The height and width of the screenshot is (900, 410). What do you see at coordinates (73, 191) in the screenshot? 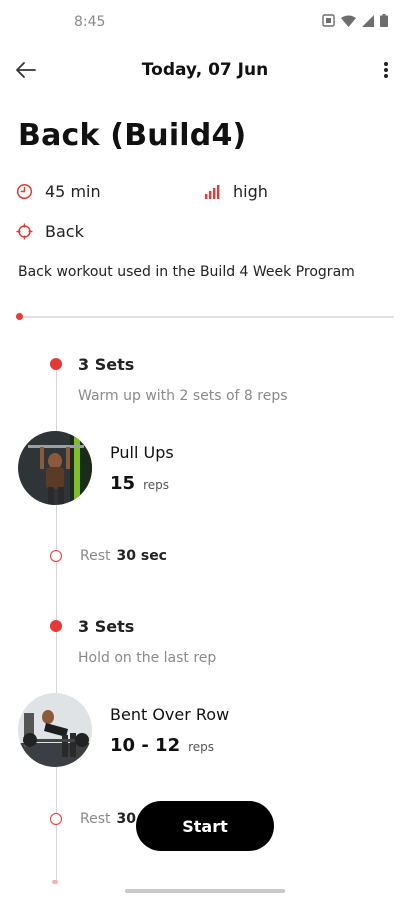
I see `duration-text: 45 min` at bounding box center [73, 191].